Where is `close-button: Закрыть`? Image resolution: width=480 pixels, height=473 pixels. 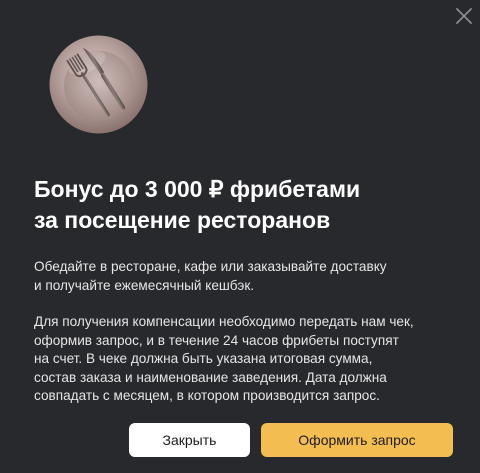
close-button: Закрыть is located at coordinates (189, 440).